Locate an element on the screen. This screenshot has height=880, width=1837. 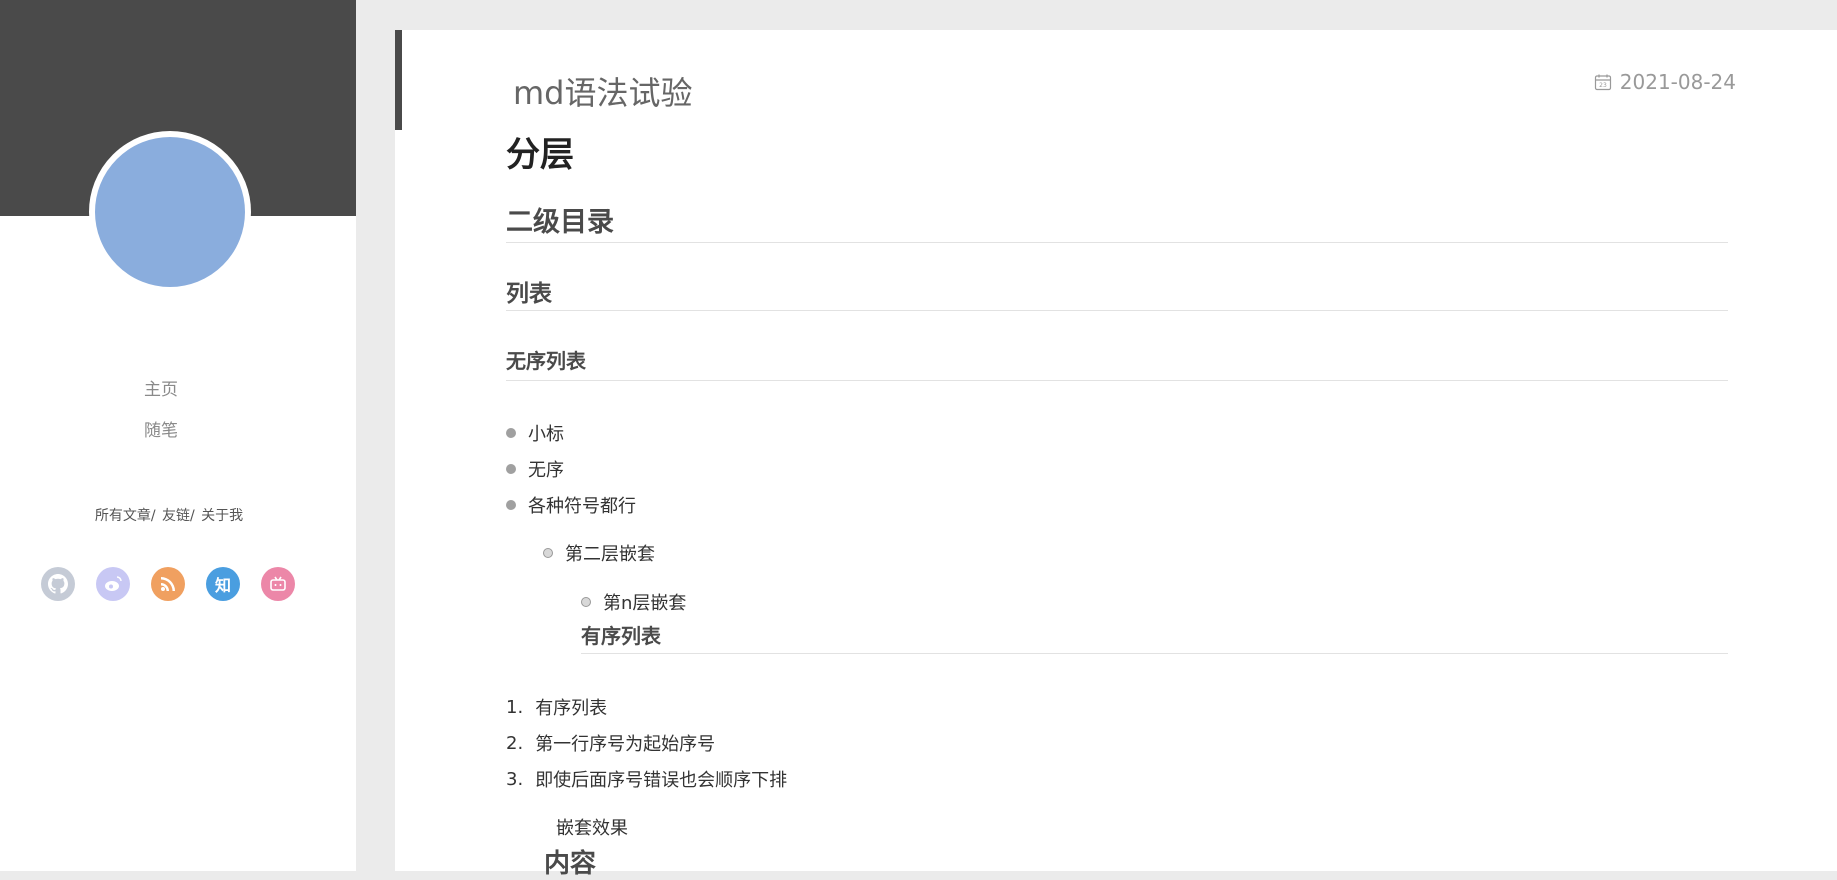
nested-list-item-text: 第二层嵌套 is located at coordinates (610, 554).